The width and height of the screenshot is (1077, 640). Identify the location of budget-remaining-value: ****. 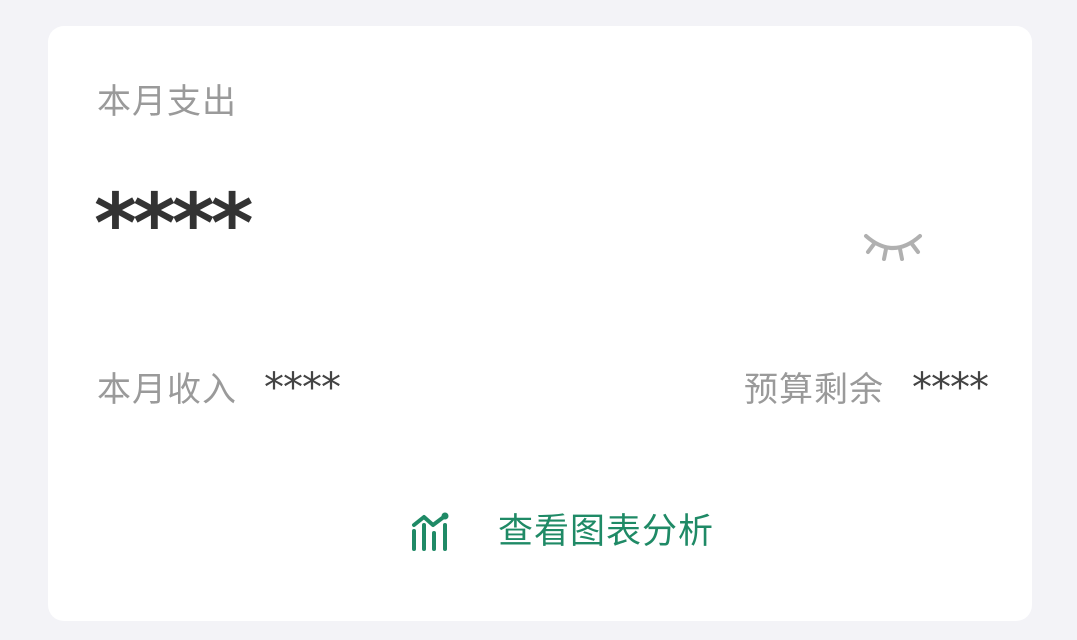
(950, 388).